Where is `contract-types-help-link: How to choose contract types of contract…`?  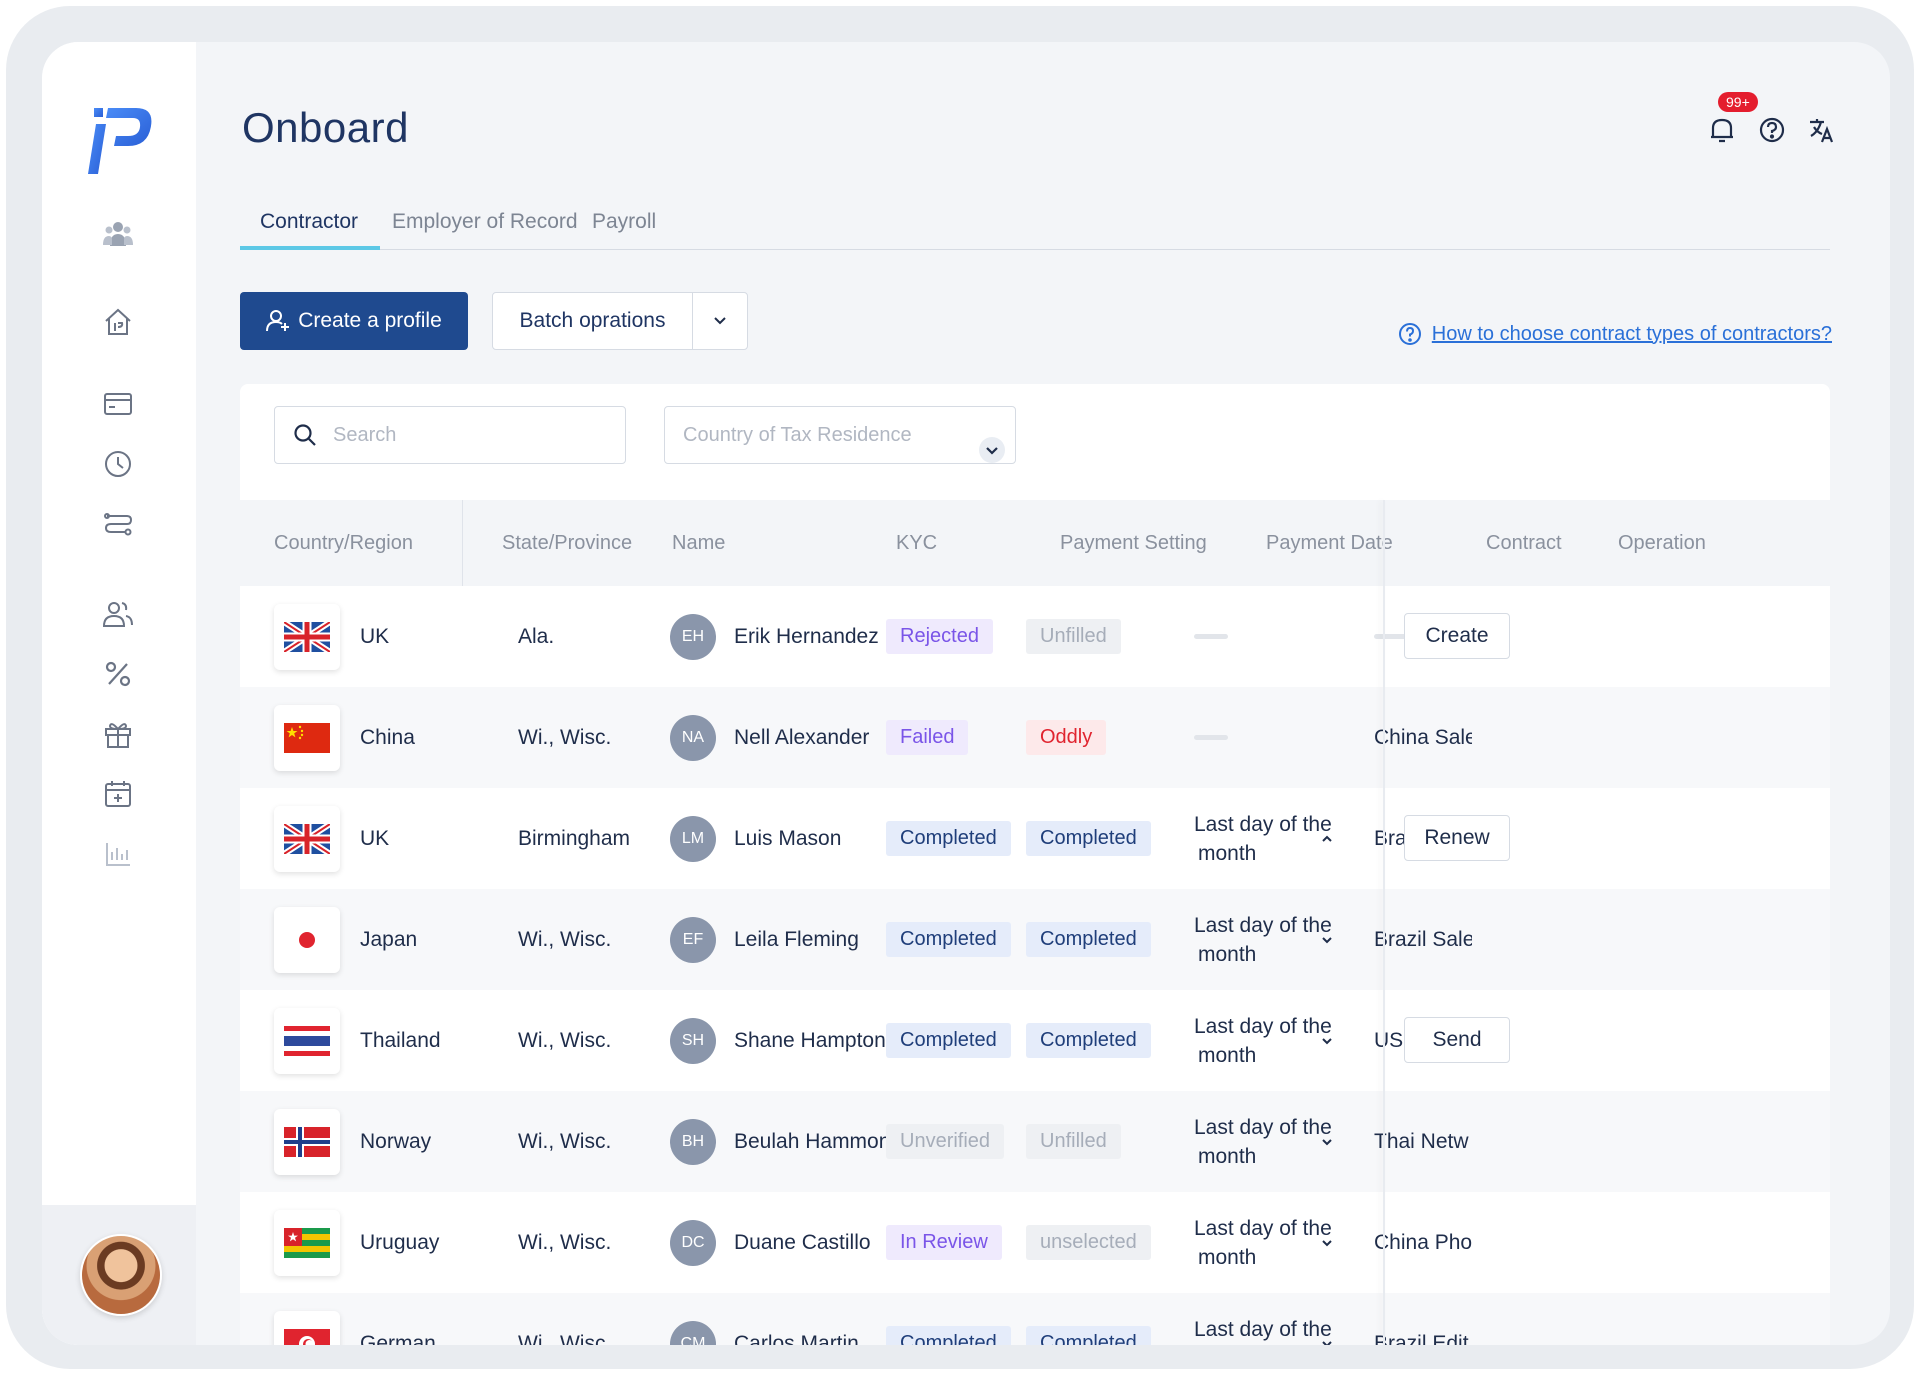
contract-types-help-link: How to choose contract types of contract… is located at coordinates (1615, 334).